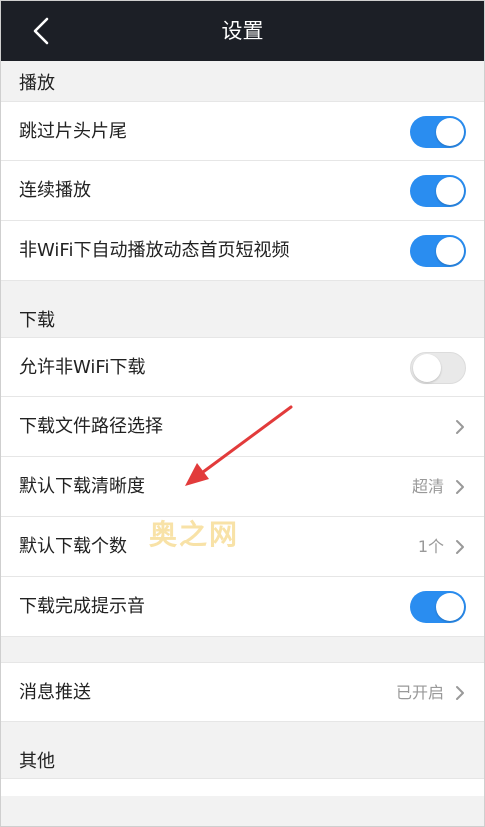 The image size is (485, 827). Describe the element at coordinates (82, 367) in the screenshot. I see `setting-label: 允许非WiFi下载` at that location.